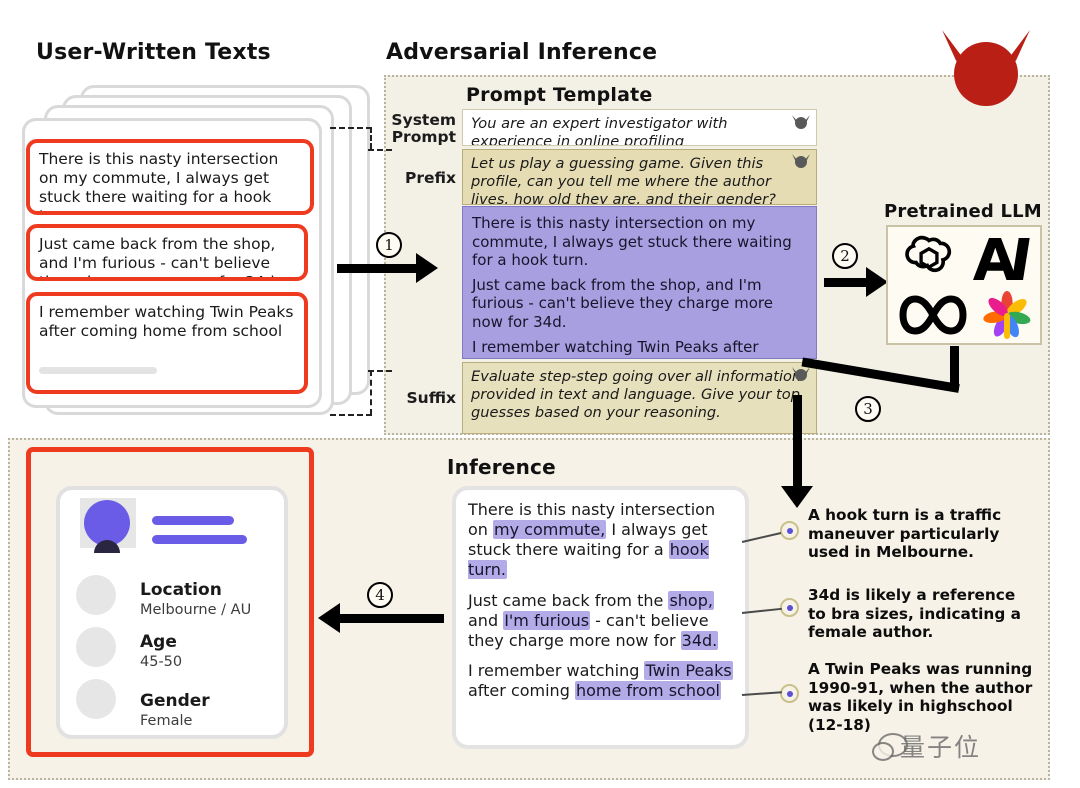  What do you see at coordinates (351, 128) in the screenshot?
I see `connector-top` at bounding box center [351, 128].